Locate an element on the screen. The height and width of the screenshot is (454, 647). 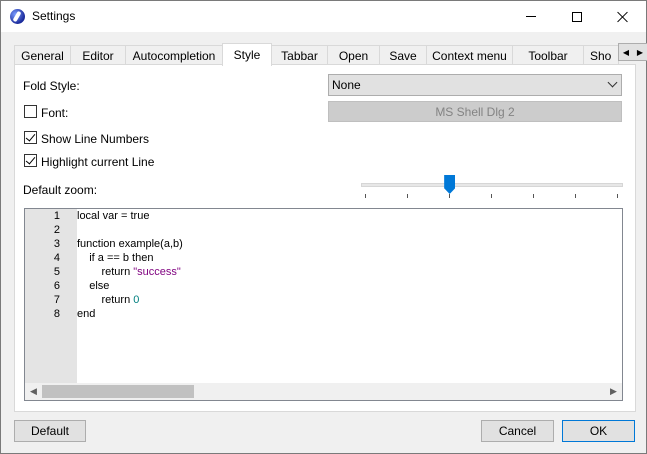
horizontal-scrollbar: ◀ ▶ is located at coordinates (323, 391).